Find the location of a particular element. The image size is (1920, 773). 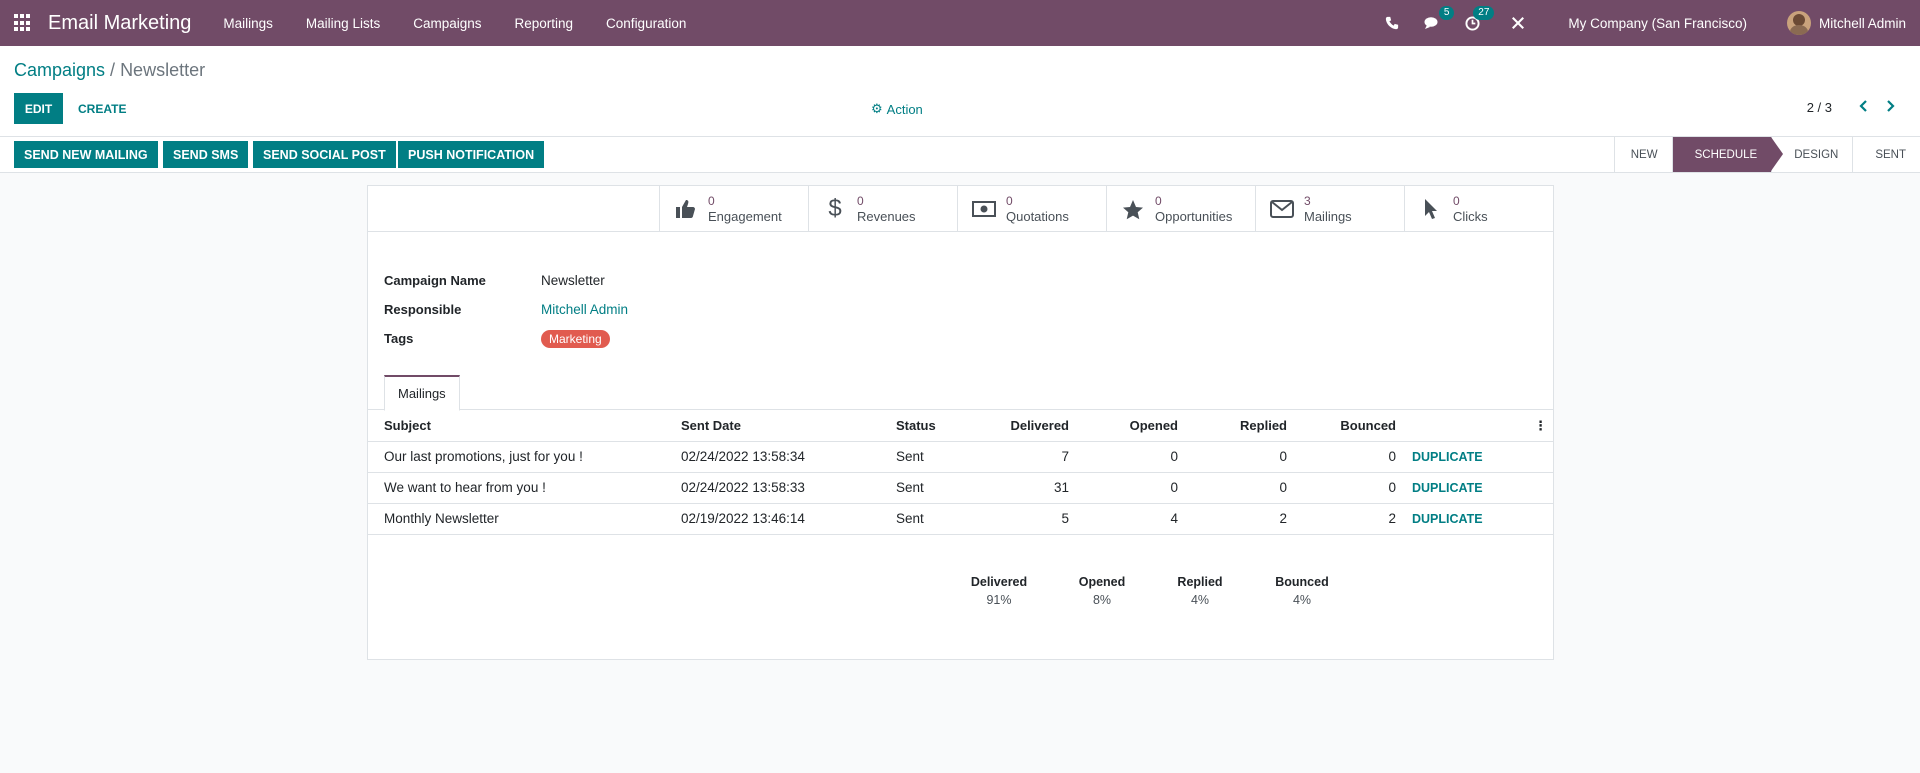

star-icon is located at coordinates (1133, 209).